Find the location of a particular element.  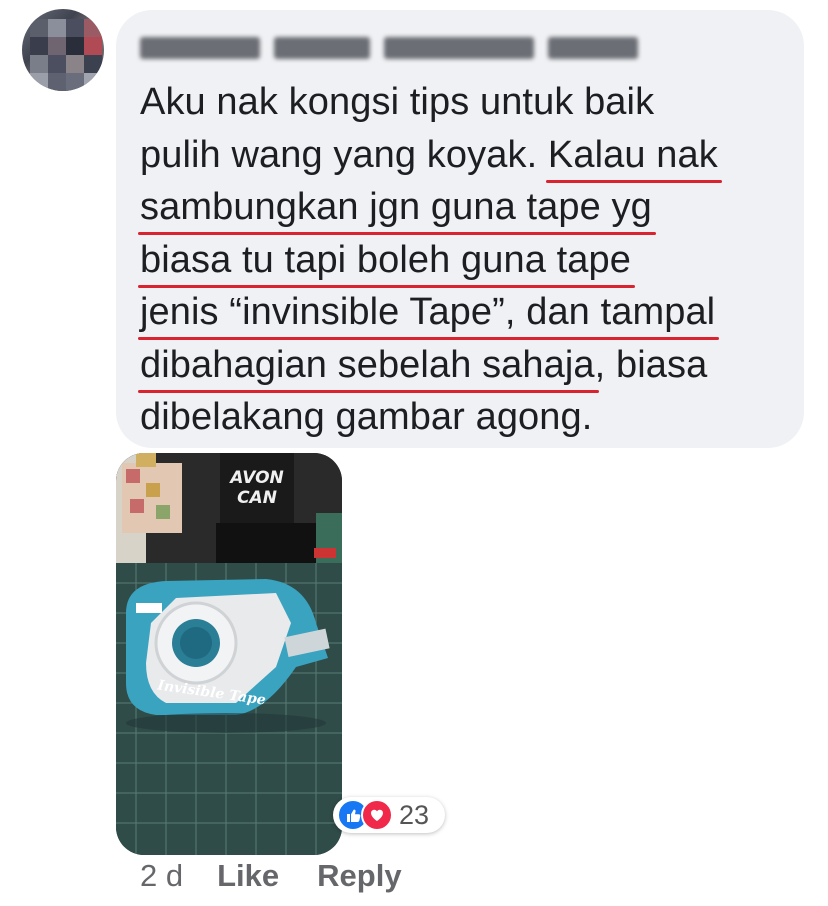

comment-line: dibahagian sebelah sahaja, biasa is located at coordinates (424, 364).